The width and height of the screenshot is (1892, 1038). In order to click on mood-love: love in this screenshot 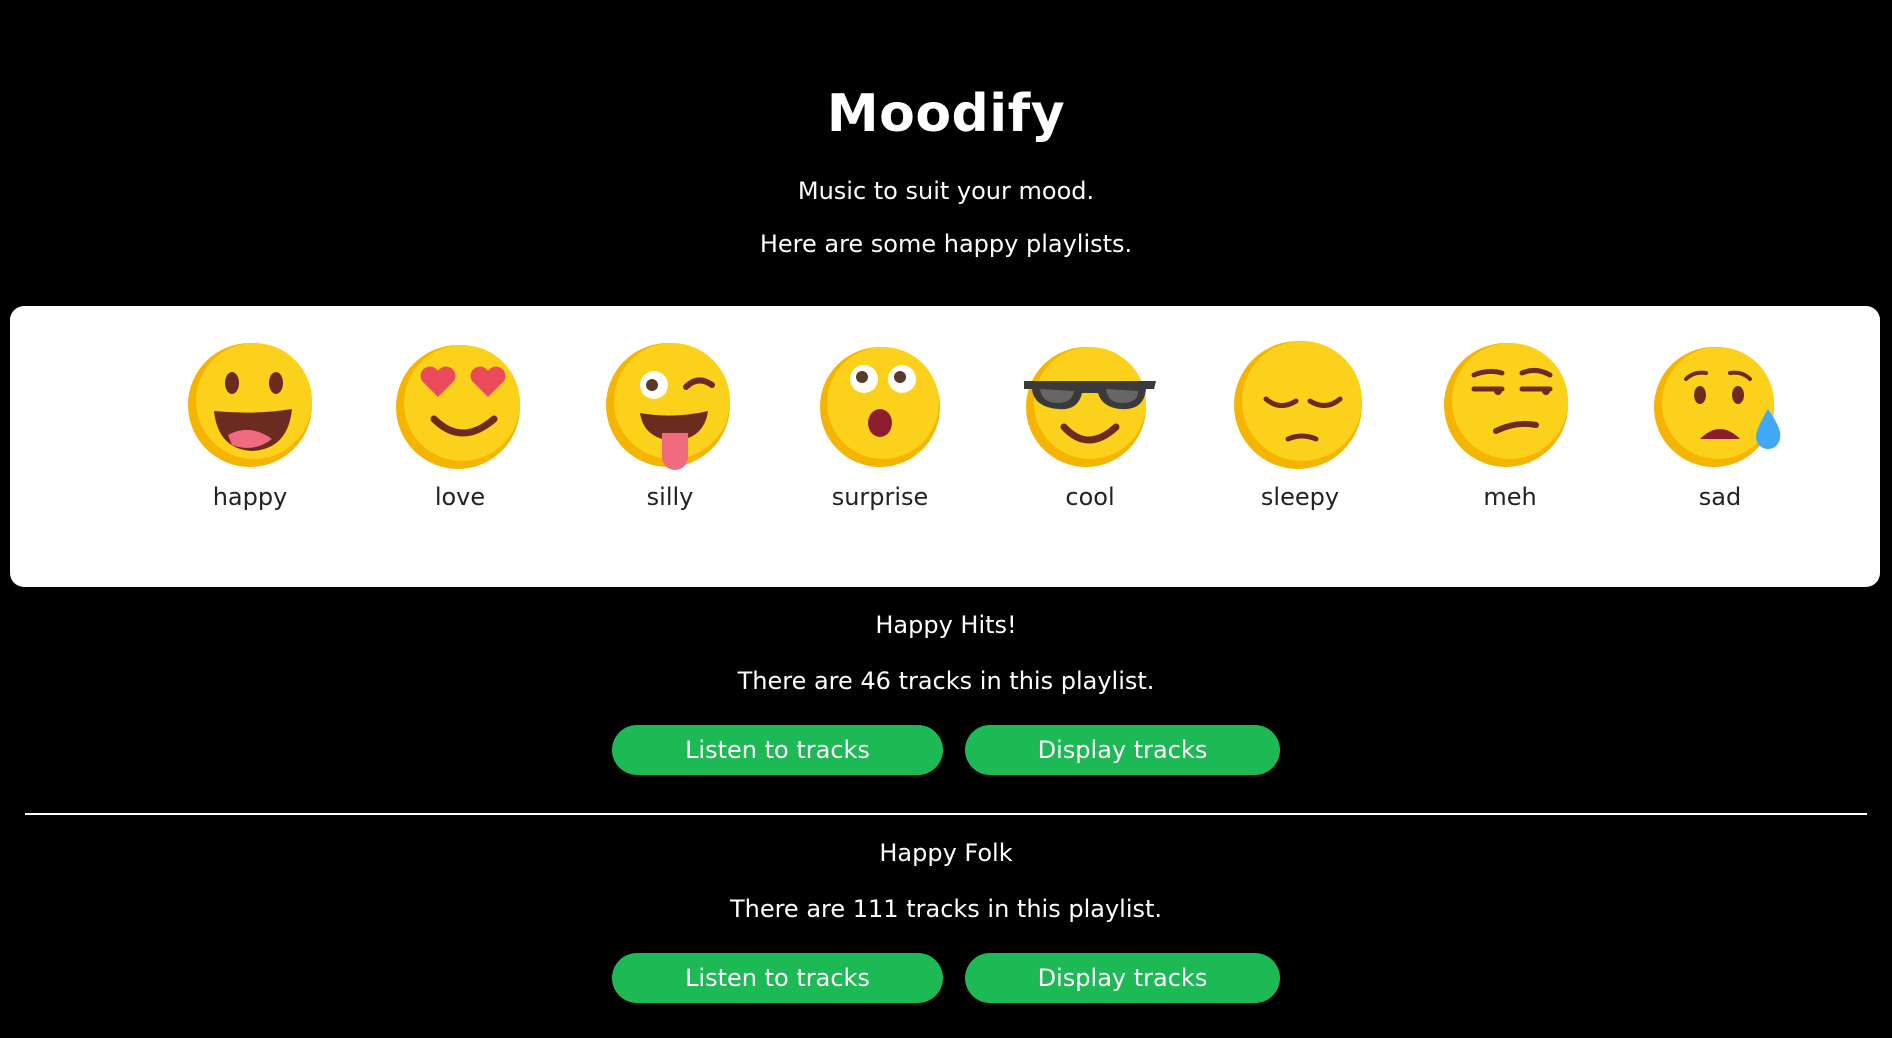, I will do `click(460, 426)`.